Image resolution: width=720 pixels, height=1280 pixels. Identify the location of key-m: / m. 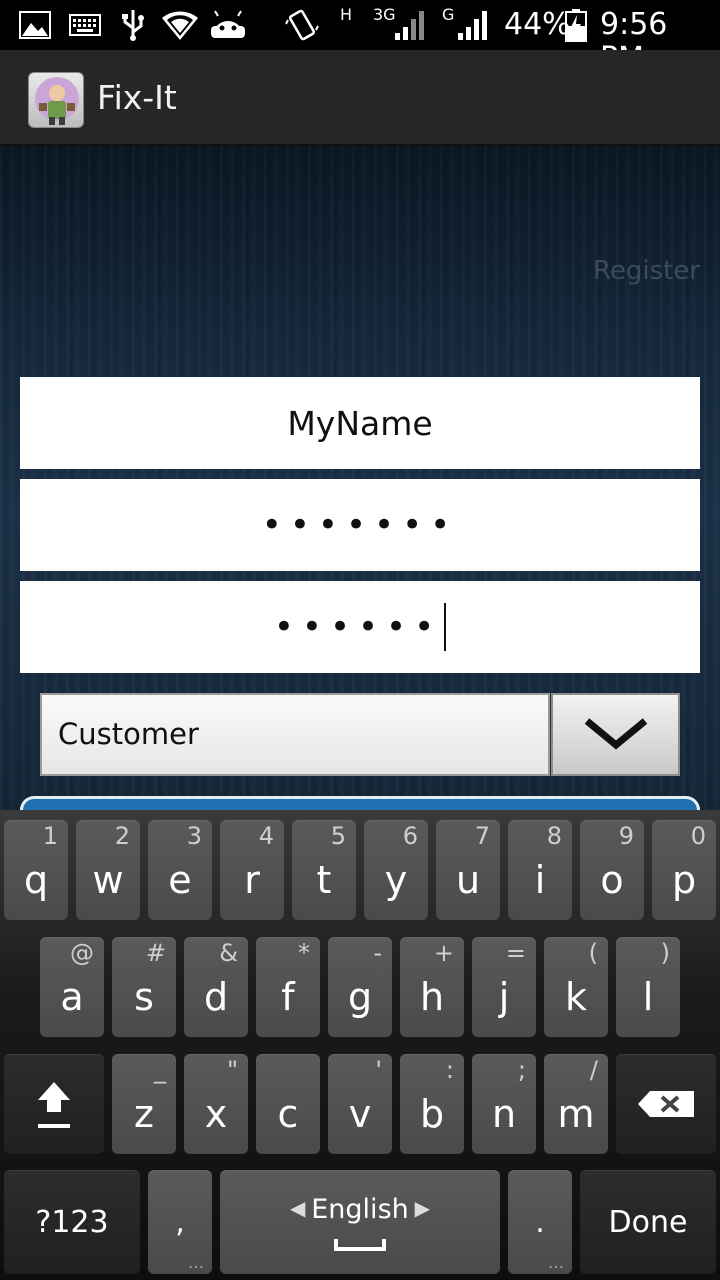
(576, 1104).